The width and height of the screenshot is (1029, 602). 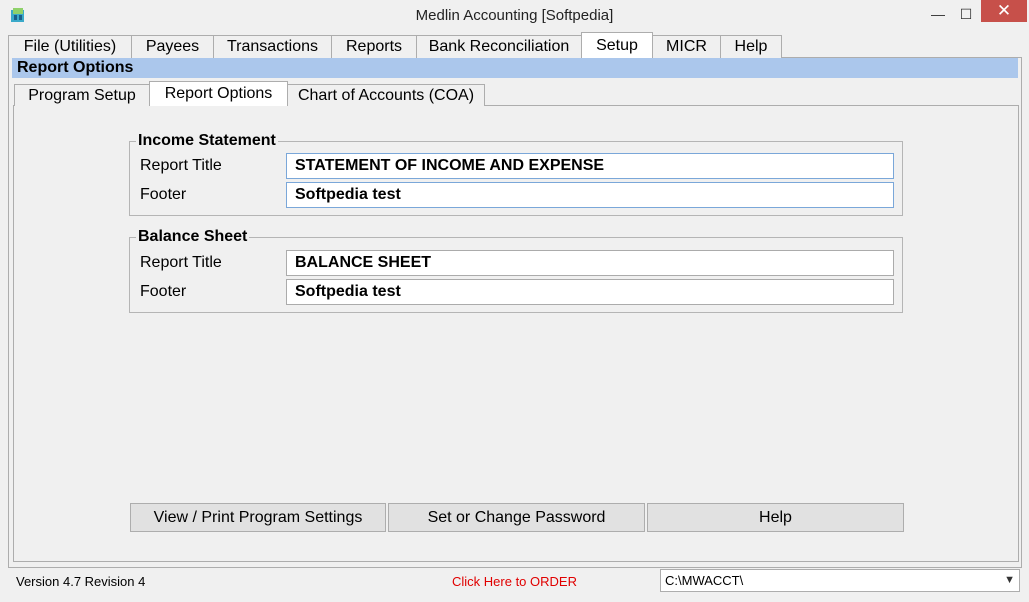 I want to click on window-title: Medlin Accounting [Softpedia], so click(x=514, y=15).